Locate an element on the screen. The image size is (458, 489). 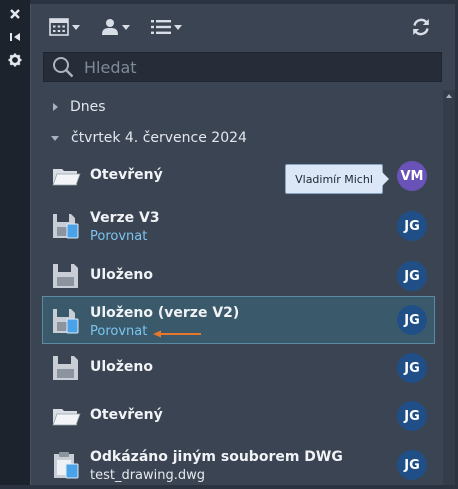
group-label: čtvrtek 4. července 2024 is located at coordinates (159, 138).